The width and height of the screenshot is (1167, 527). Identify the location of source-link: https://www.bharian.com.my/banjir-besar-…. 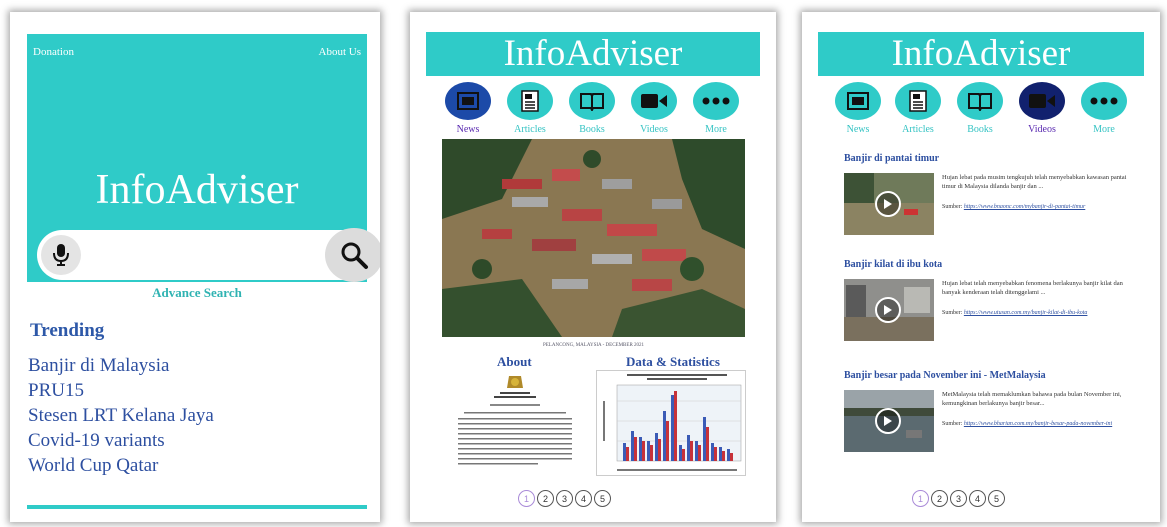
(1038, 424).